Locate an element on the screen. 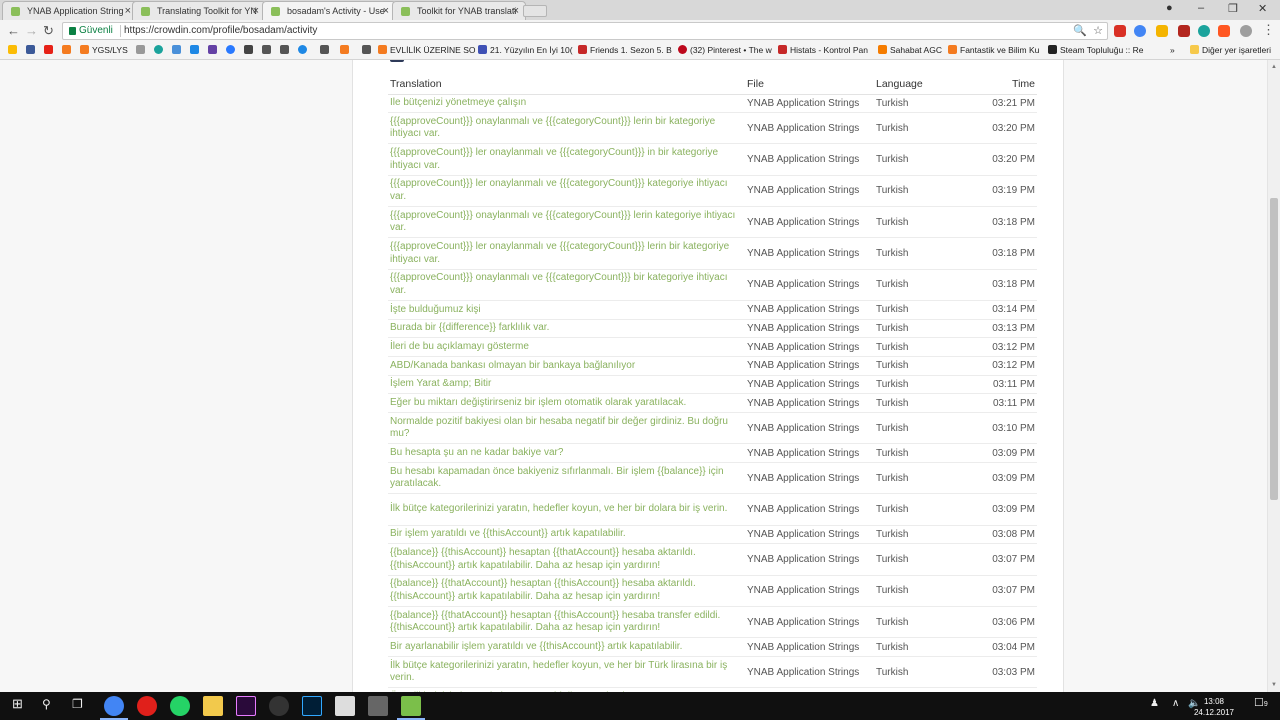  browser-tab-1: YNAB Application String × is located at coordinates (70, 10).